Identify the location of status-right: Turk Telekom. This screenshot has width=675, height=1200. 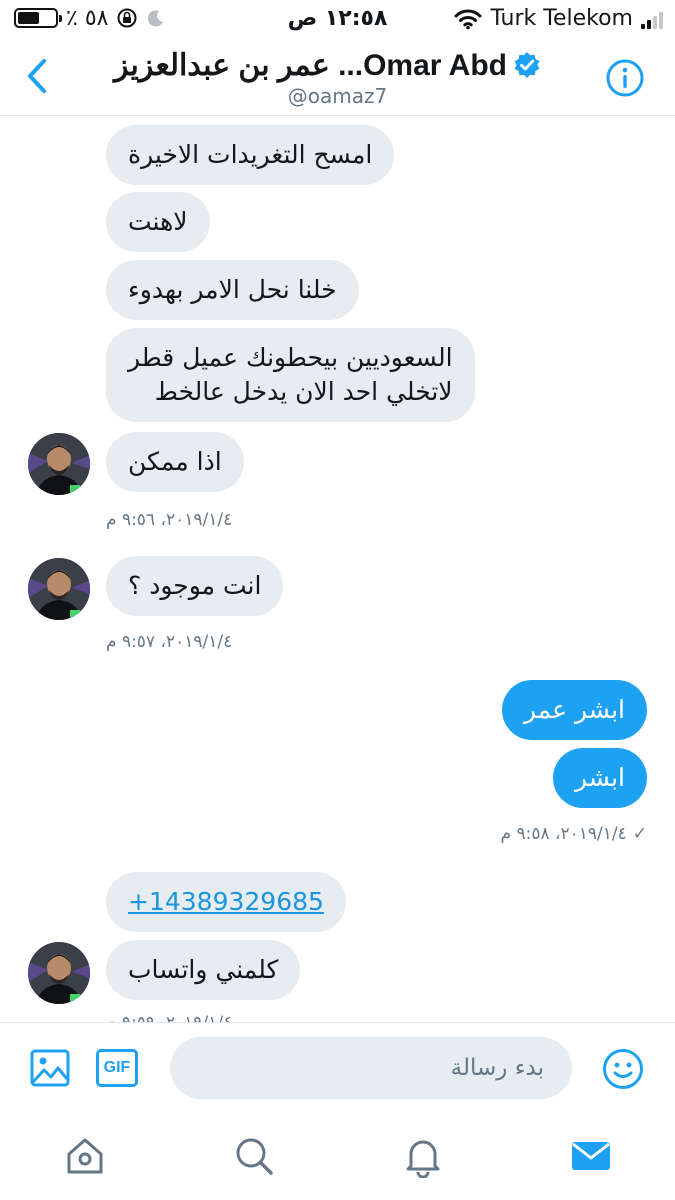
(558, 18).